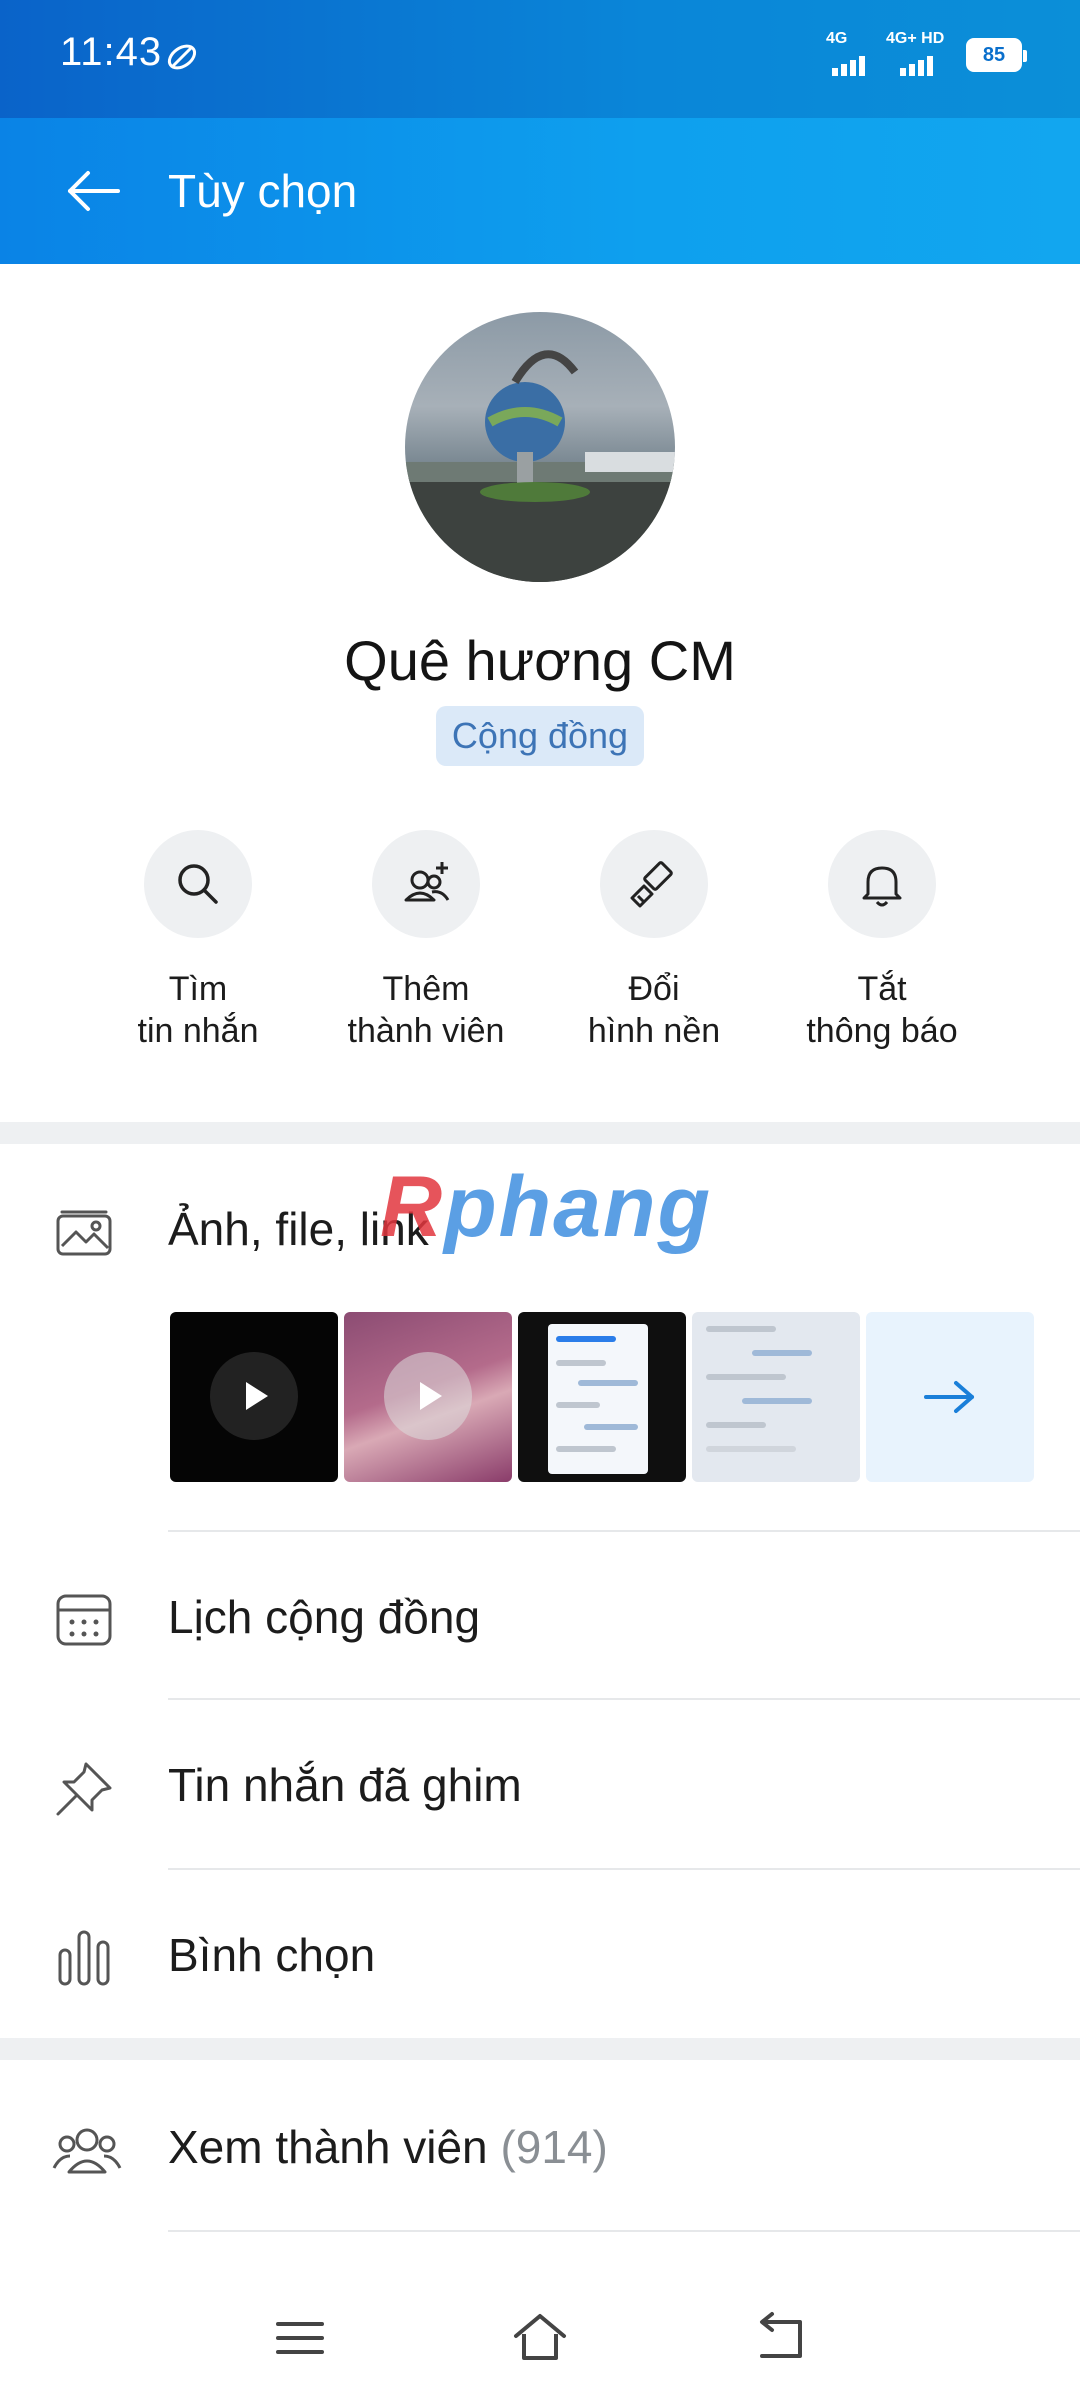 This screenshot has height=2400, width=1080. Describe the element at coordinates (882, 886) in the screenshot. I see `bell-icon` at that location.